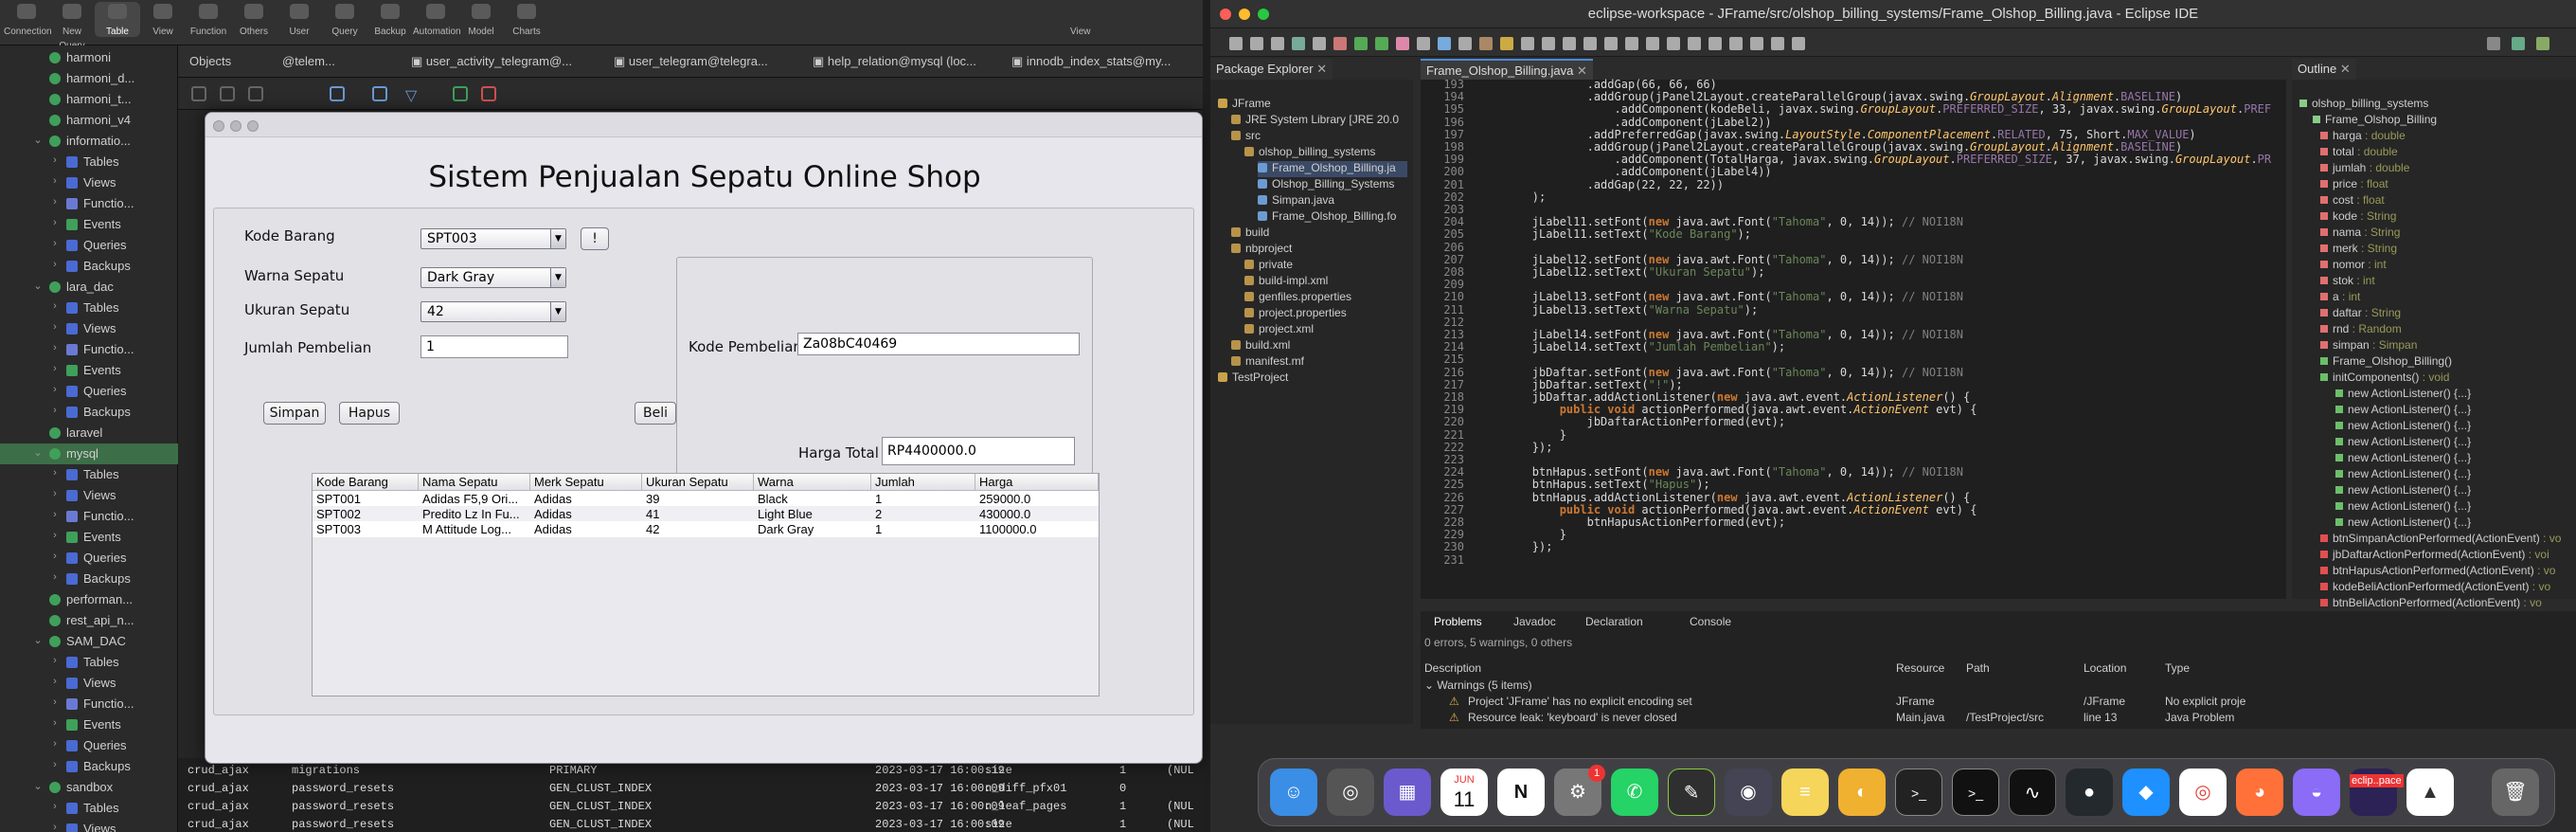 The height and width of the screenshot is (832, 2576). I want to click on outline-item: stok : int, so click(2347, 282).